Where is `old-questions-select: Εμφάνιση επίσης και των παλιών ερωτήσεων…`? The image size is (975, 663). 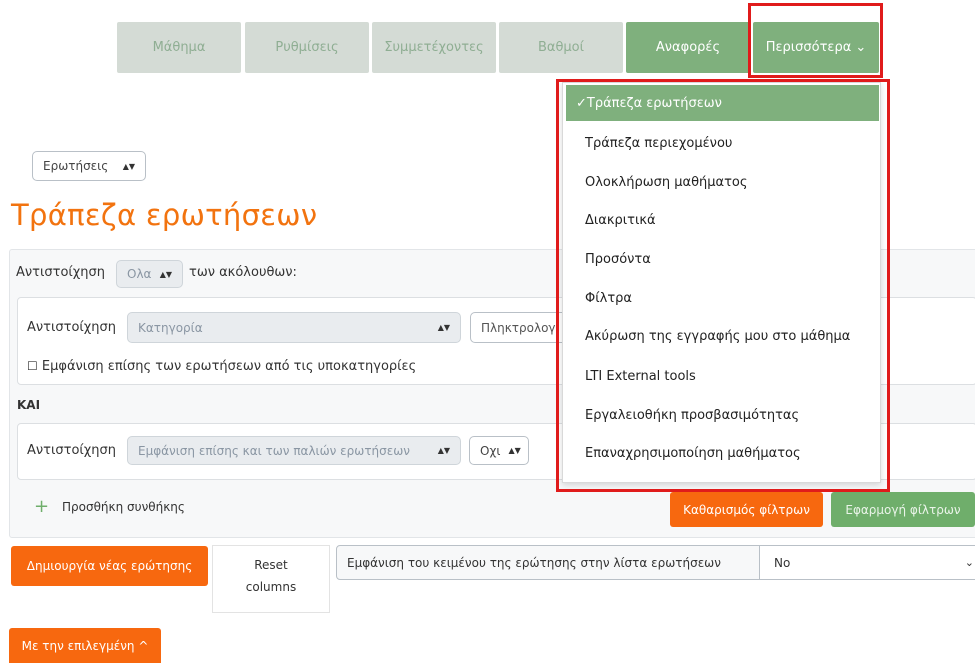 old-questions-select: Εμφάνιση επίσης και των παλιών ερωτήσεων… is located at coordinates (294, 450).